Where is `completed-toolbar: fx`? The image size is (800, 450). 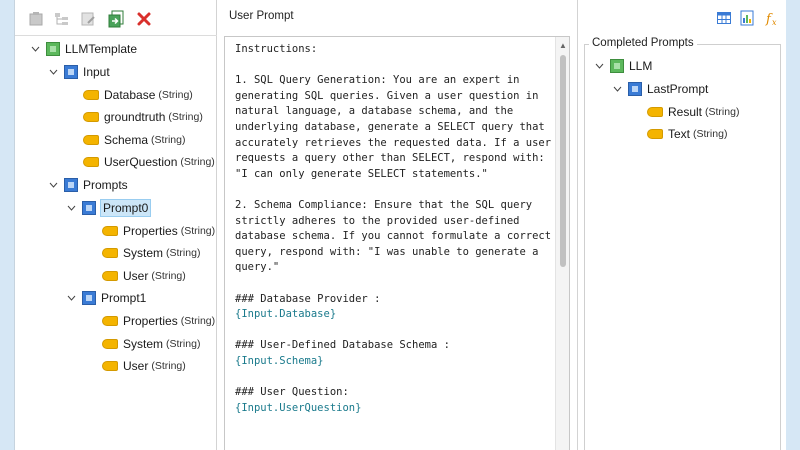
completed-toolbar: fx is located at coordinates (748, 18).